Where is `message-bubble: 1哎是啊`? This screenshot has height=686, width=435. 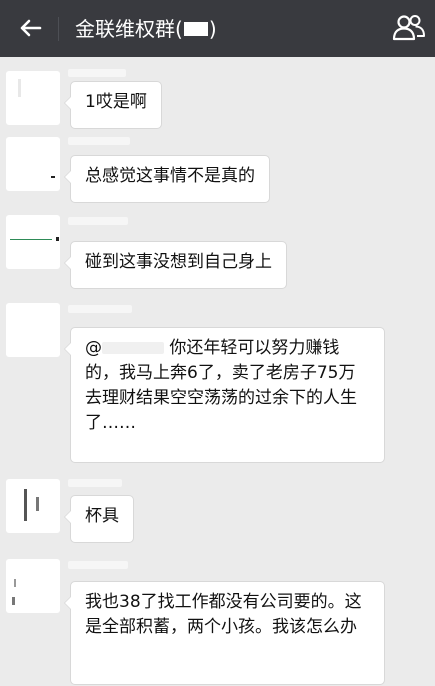
message-bubble: 1哎是啊 is located at coordinates (113, 105).